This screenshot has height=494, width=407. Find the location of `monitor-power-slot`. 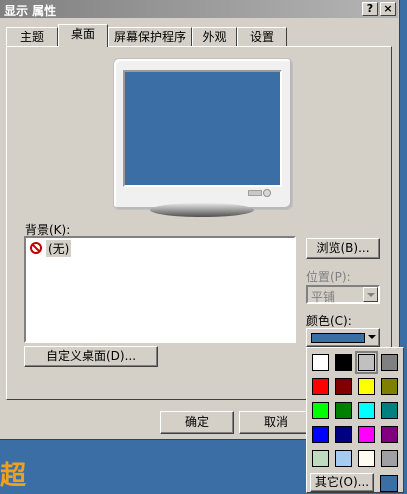

monitor-power-slot is located at coordinates (255, 193).